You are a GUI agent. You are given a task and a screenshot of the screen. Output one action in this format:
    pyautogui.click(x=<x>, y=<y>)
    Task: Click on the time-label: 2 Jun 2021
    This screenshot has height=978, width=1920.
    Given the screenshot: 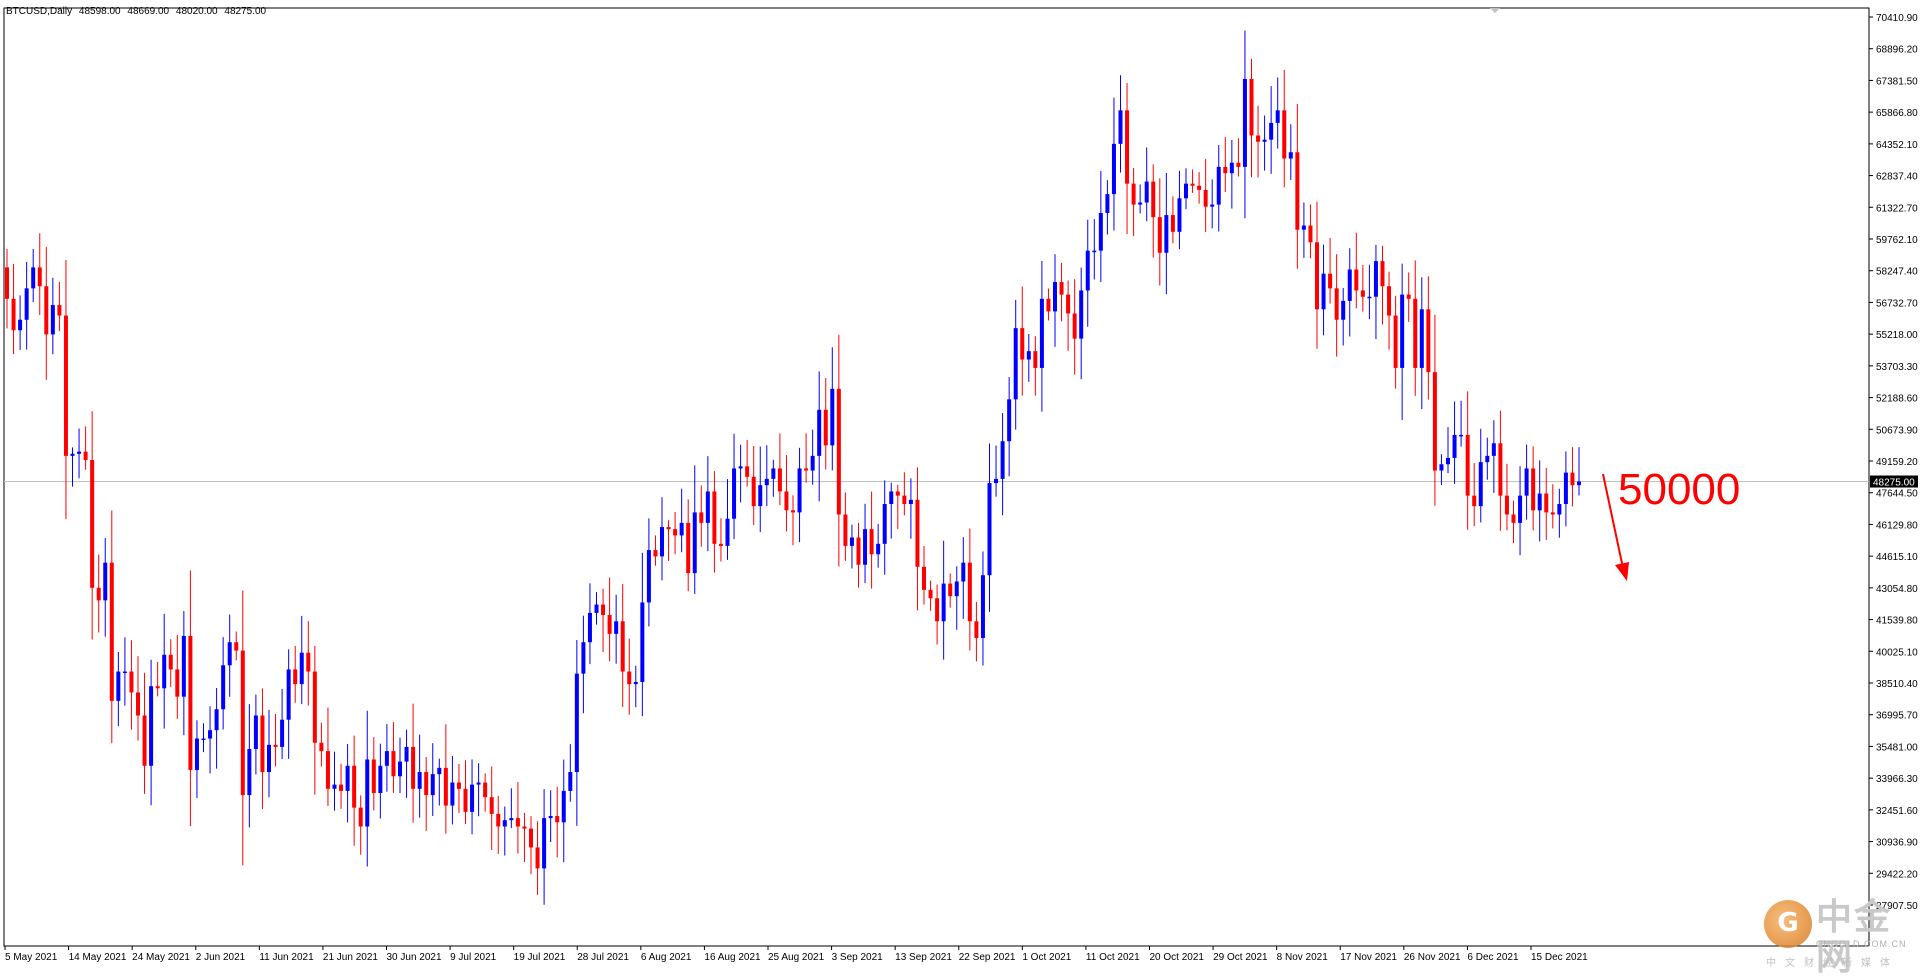 What is the action you would take?
    pyautogui.click(x=221, y=957)
    